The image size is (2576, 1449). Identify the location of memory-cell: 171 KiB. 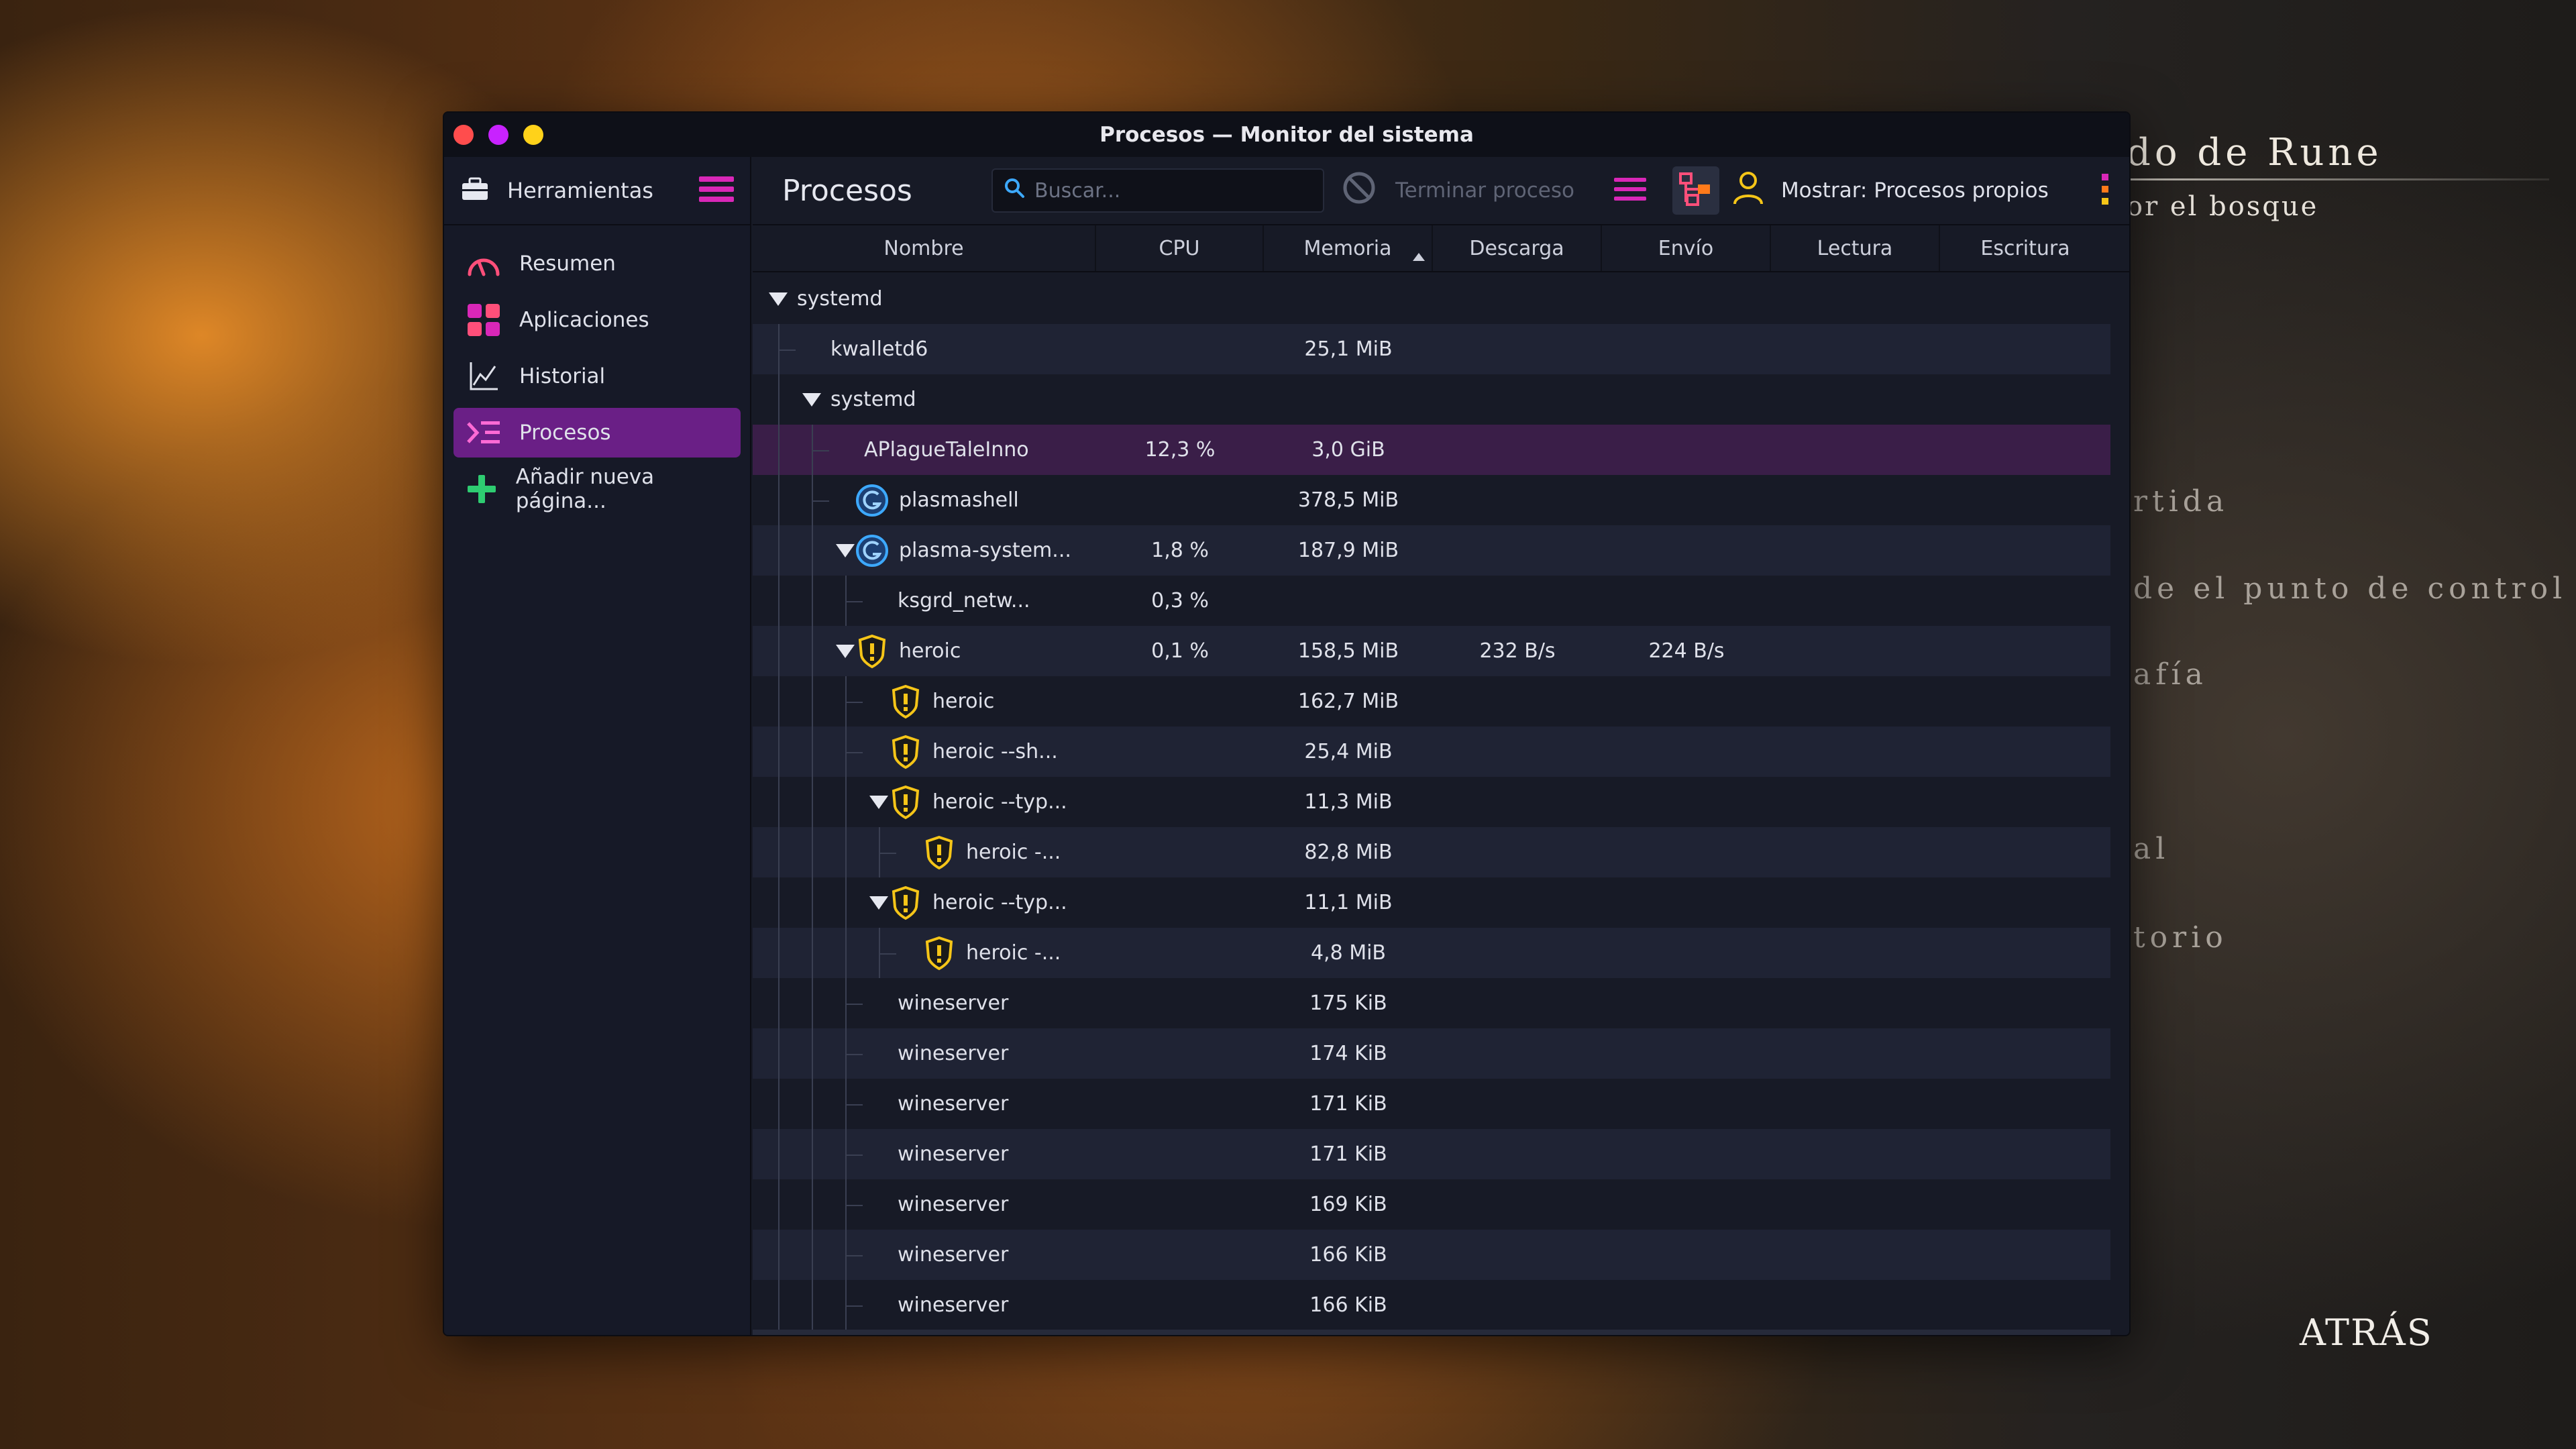
(1348, 1154).